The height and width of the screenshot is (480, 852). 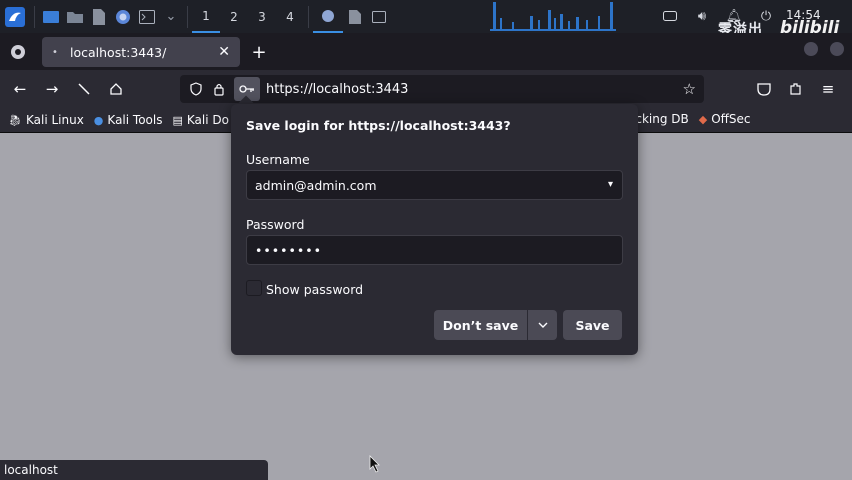 What do you see at coordinates (135, 120) in the screenshot?
I see `bookmark-label: Kali Tools` at bounding box center [135, 120].